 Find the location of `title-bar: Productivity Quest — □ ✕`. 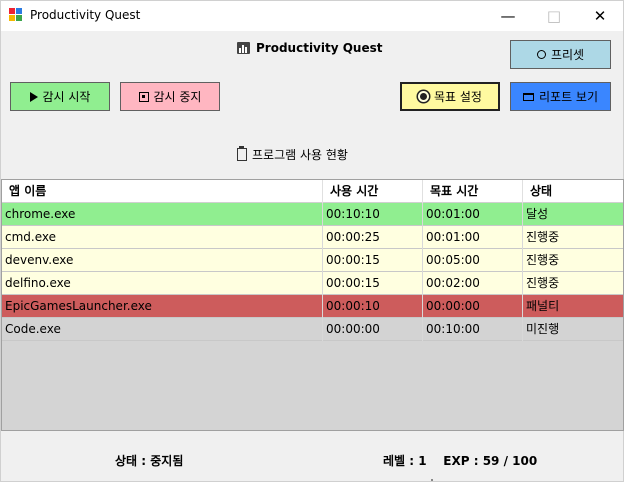

title-bar: Productivity Quest — □ ✕ is located at coordinates (312, 16).